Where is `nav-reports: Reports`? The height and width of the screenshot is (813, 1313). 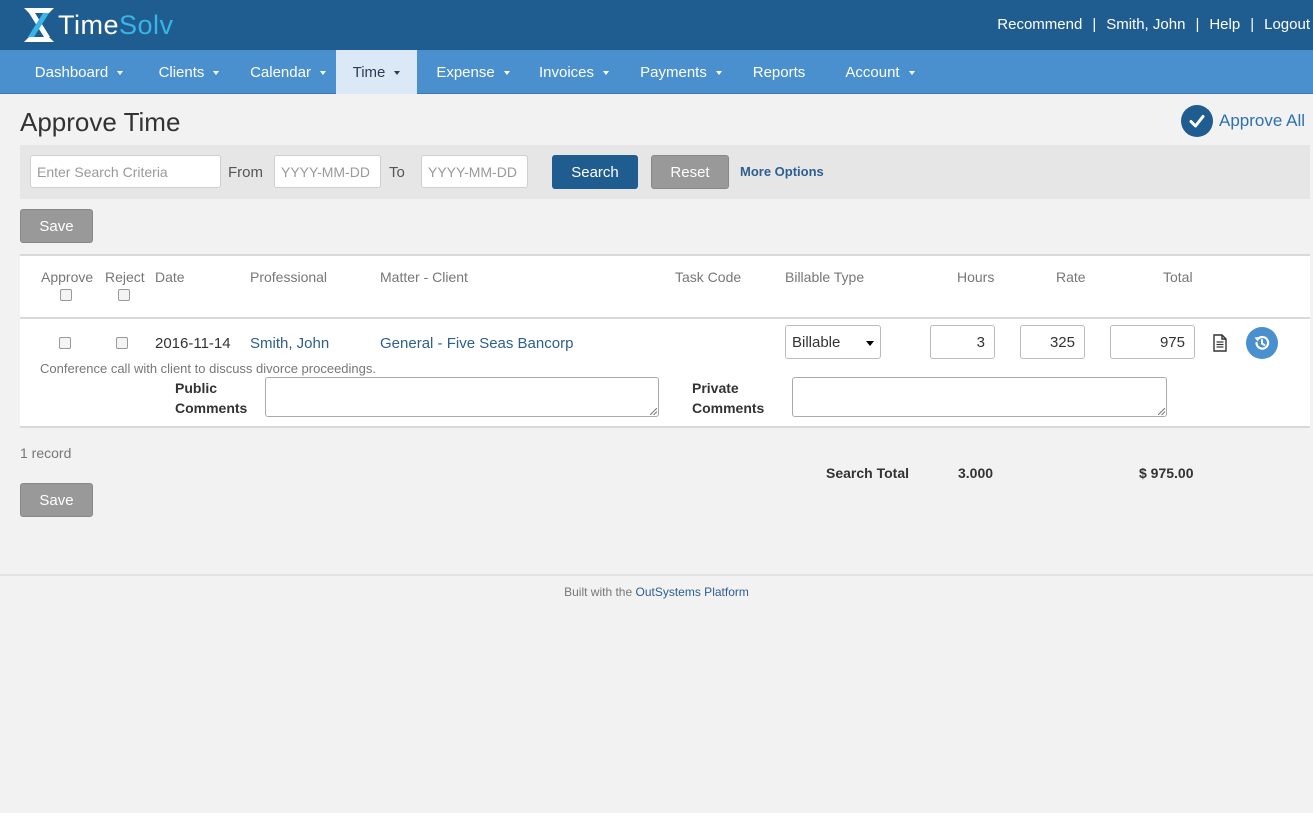
nav-reports: Reports is located at coordinates (779, 72).